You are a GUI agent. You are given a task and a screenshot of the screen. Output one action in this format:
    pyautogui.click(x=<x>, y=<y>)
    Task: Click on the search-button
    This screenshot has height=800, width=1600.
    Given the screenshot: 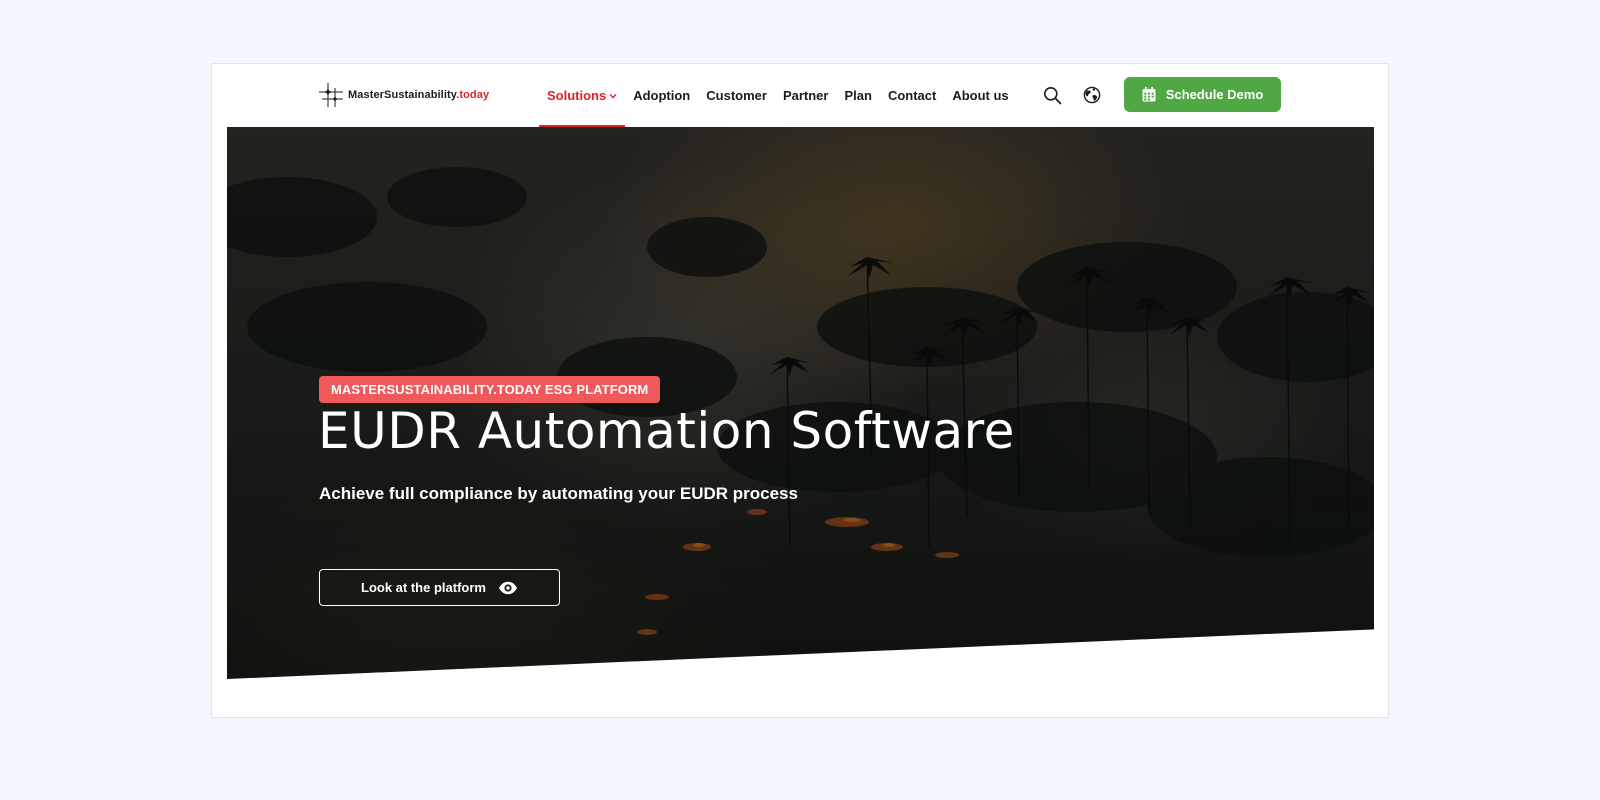 What is the action you would take?
    pyautogui.click(x=1052, y=95)
    